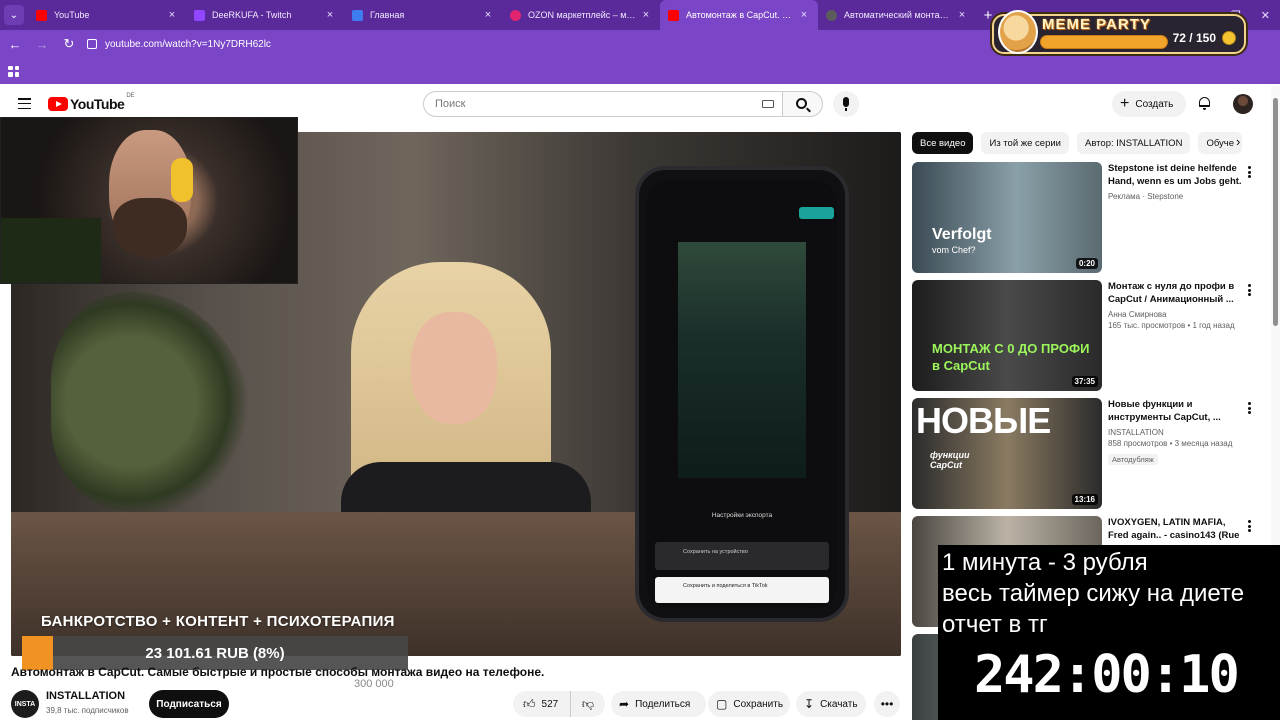 The width and height of the screenshot is (1280, 720). I want to click on overlay-diet-text: весь таймер сижу на диете, so click(1093, 593).